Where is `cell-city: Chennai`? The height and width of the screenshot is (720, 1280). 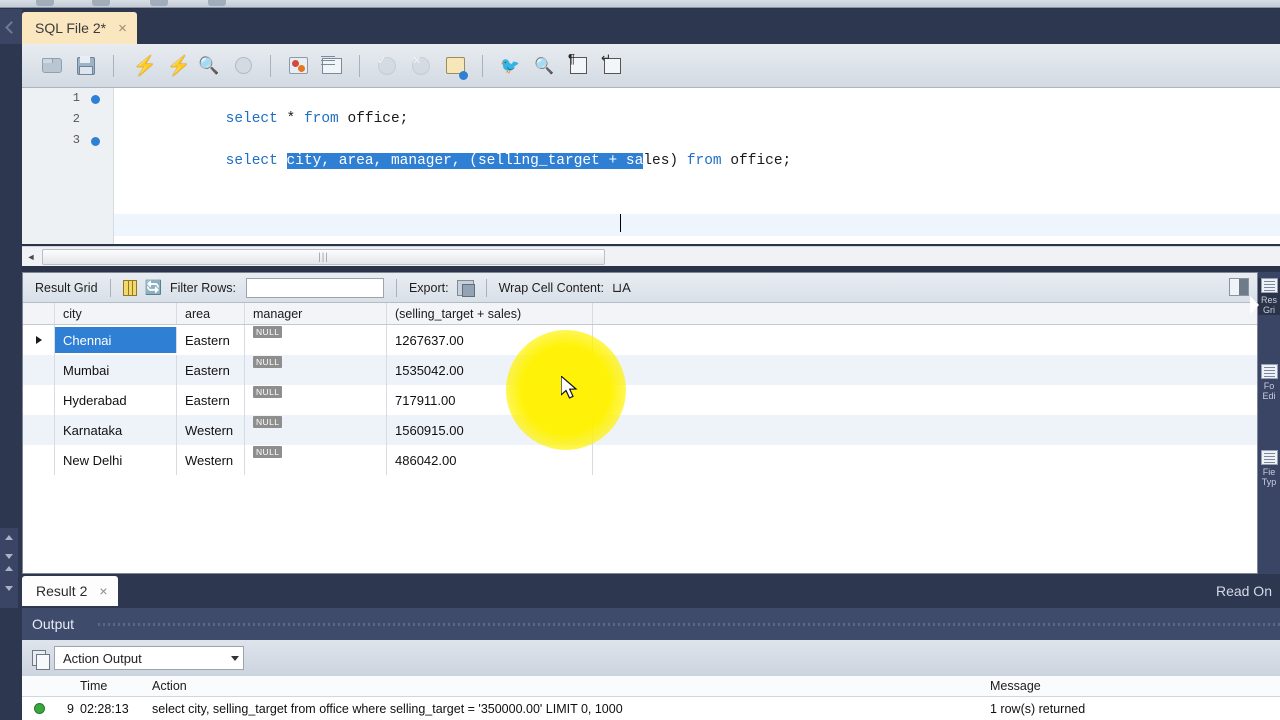
cell-city: Chennai is located at coordinates (116, 340).